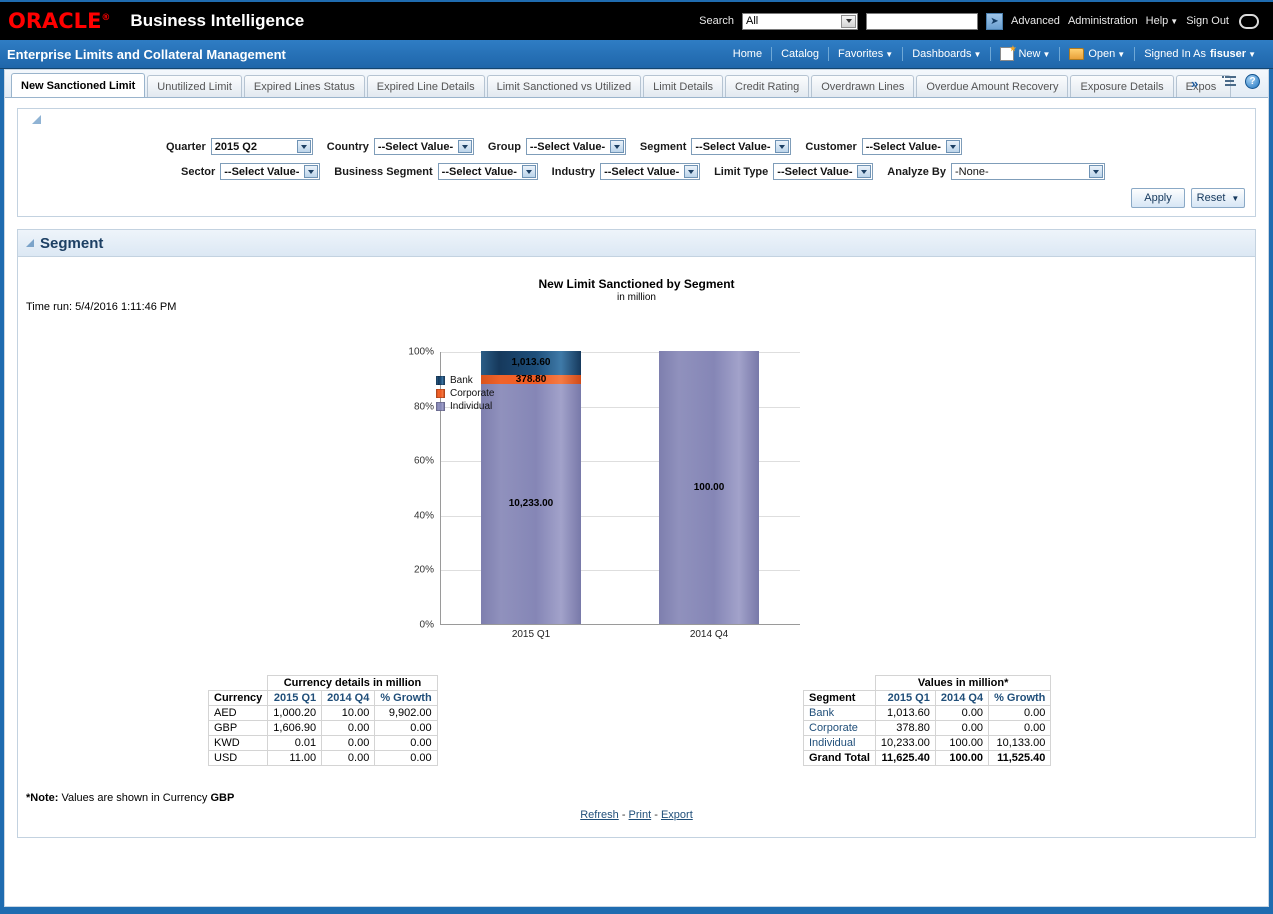 Image resolution: width=1273 pixels, height=914 pixels. Describe the element at coordinates (709, 487) in the screenshot. I see `bar-2014-q4: 100.00` at that location.